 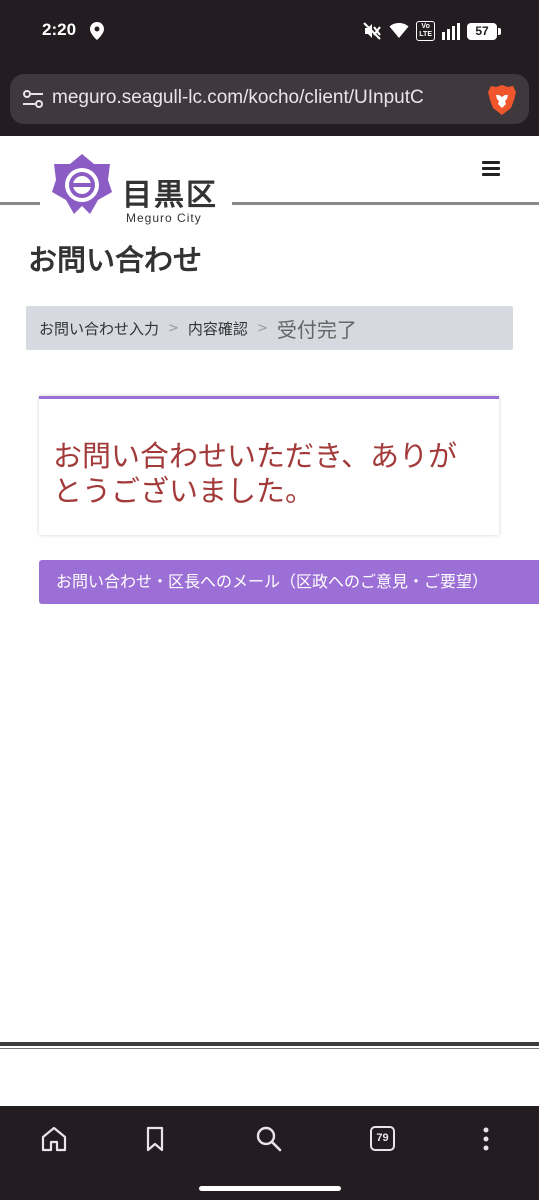 What do you see at coordinates (486, 1139) in the screenshot?
I see `more-icon` at bounding box center [486, 1139].